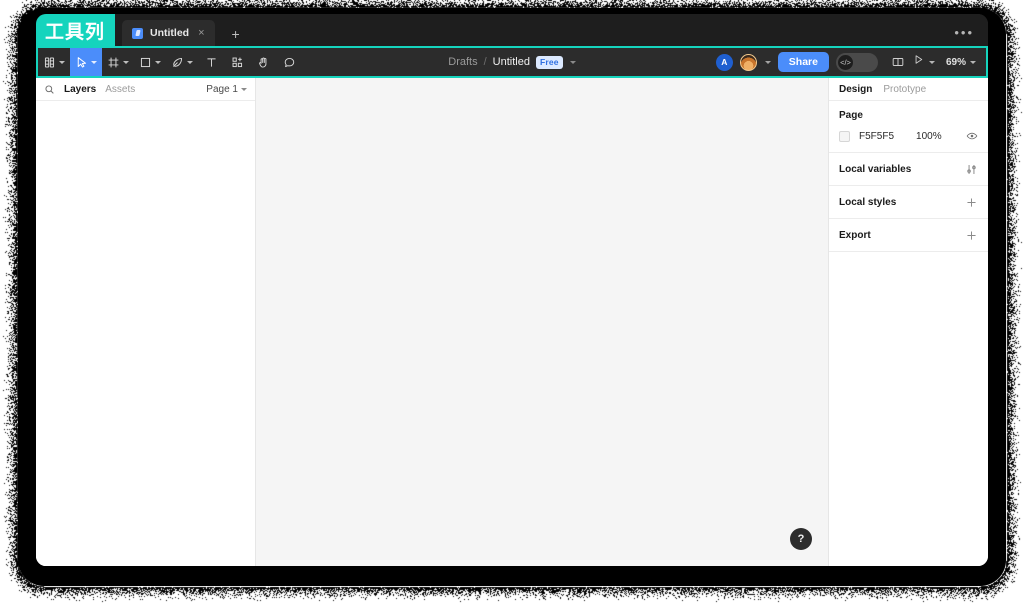  Describe the element at coordinates (876, 136) in the screenshot. I see `color-hex-value: F5F5F5` at that location.